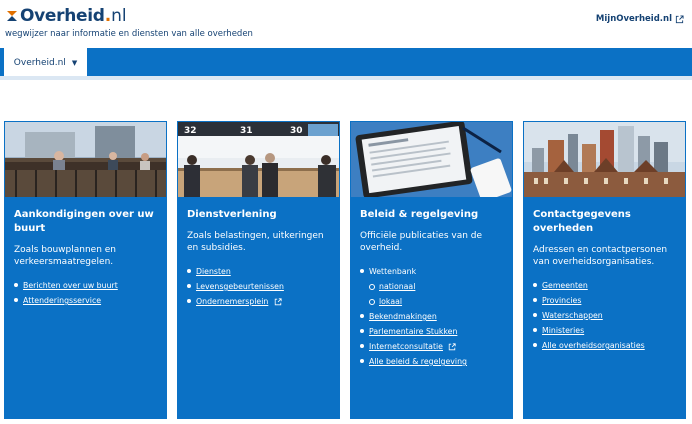 The image size is (692, 424). What do you see at coordinates (85, 159) in the screenshot?
I see `card-image-street-scene` at bounding box center [85, 159].